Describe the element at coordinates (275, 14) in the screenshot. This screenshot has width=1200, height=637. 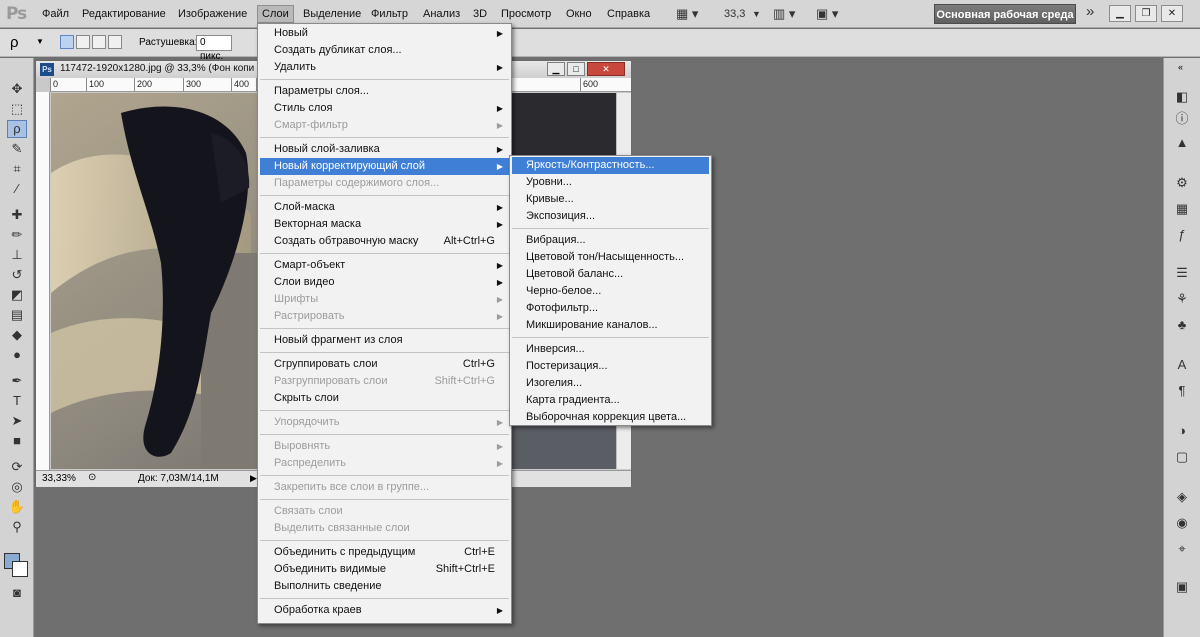
I see `menu-layers: Слои` at that location.